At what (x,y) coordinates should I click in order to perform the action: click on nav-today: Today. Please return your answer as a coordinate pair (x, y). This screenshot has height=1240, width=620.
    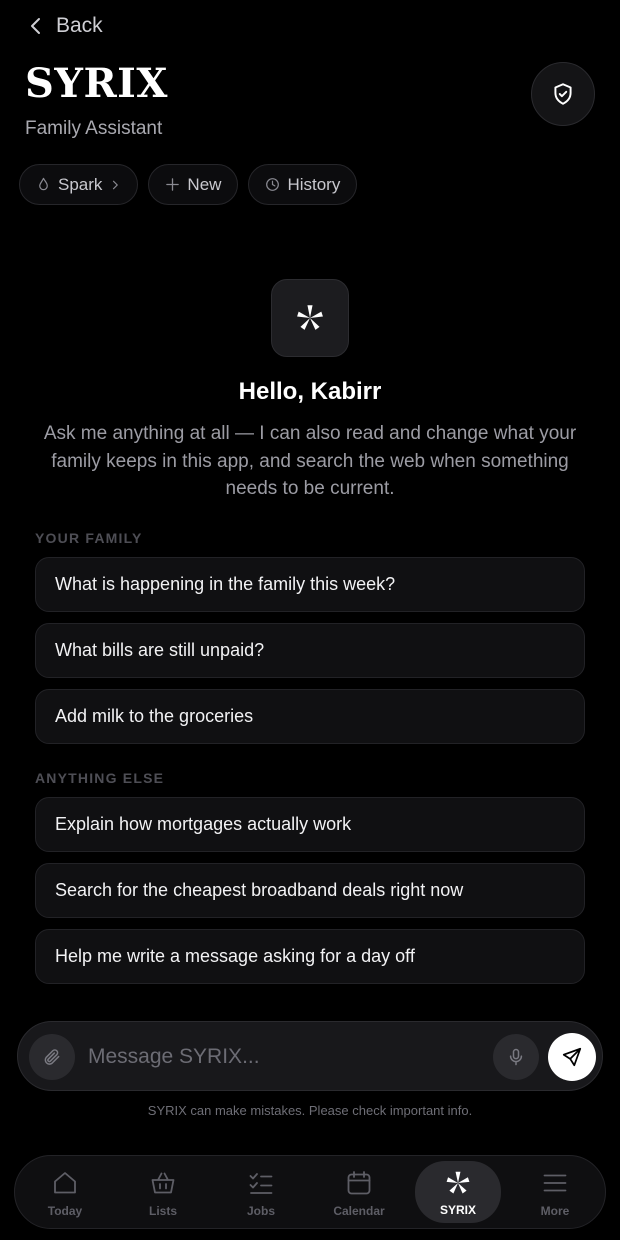
    Looking at the image, I should click on (65, 1193).